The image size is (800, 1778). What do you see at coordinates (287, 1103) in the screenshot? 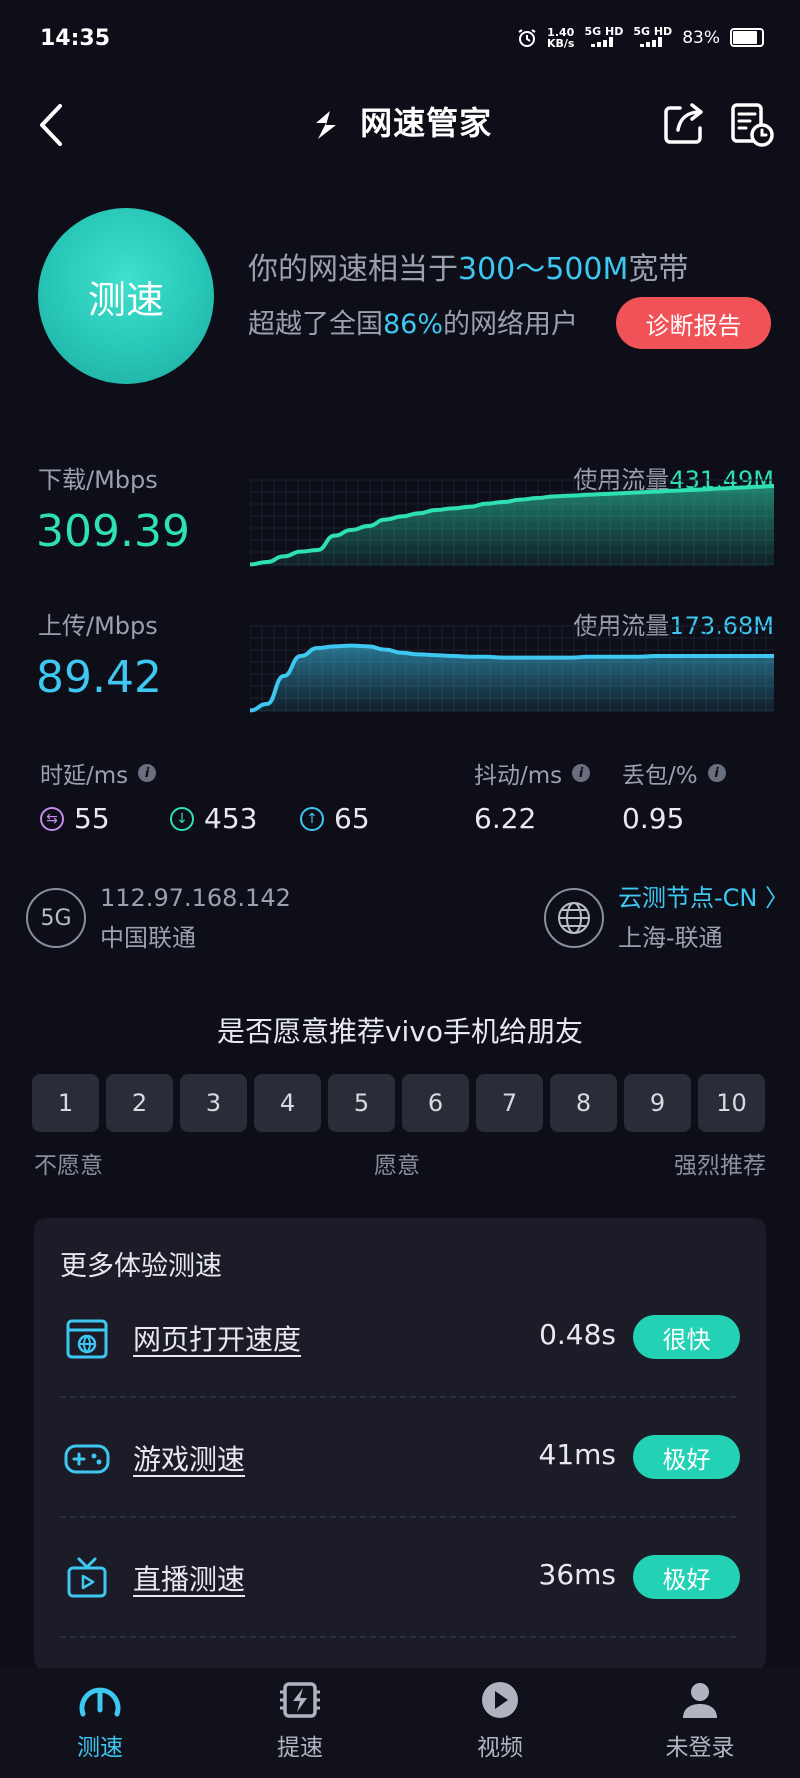
I see `rating-option-4: 4` at bounding box center [287, 1103].